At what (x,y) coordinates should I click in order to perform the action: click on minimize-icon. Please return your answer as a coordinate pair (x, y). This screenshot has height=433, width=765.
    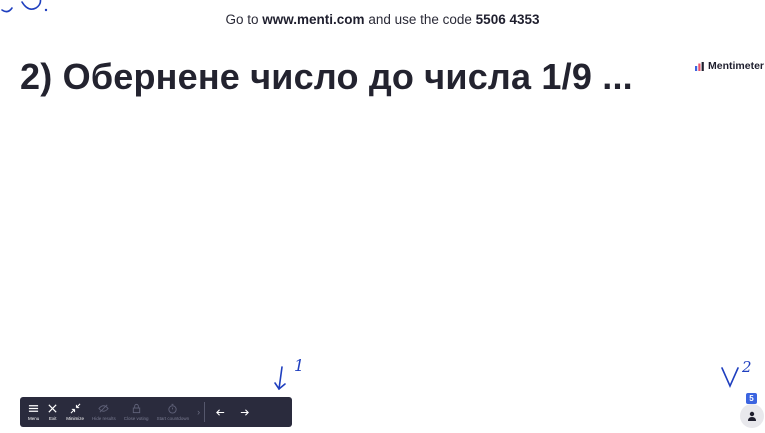
    Looking at the image, I should click on (75, 408).